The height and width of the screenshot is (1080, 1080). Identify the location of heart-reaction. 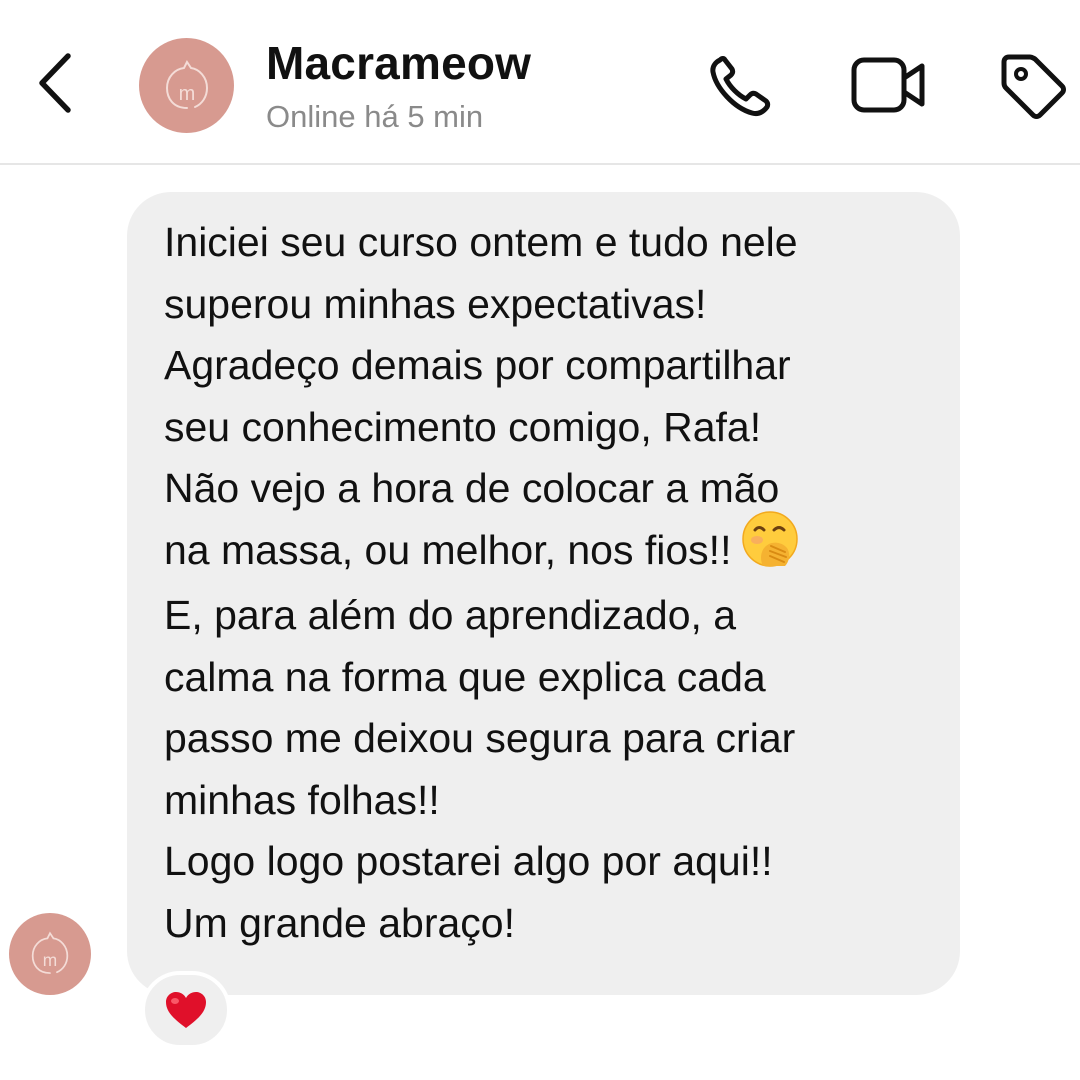
(186, 1010).